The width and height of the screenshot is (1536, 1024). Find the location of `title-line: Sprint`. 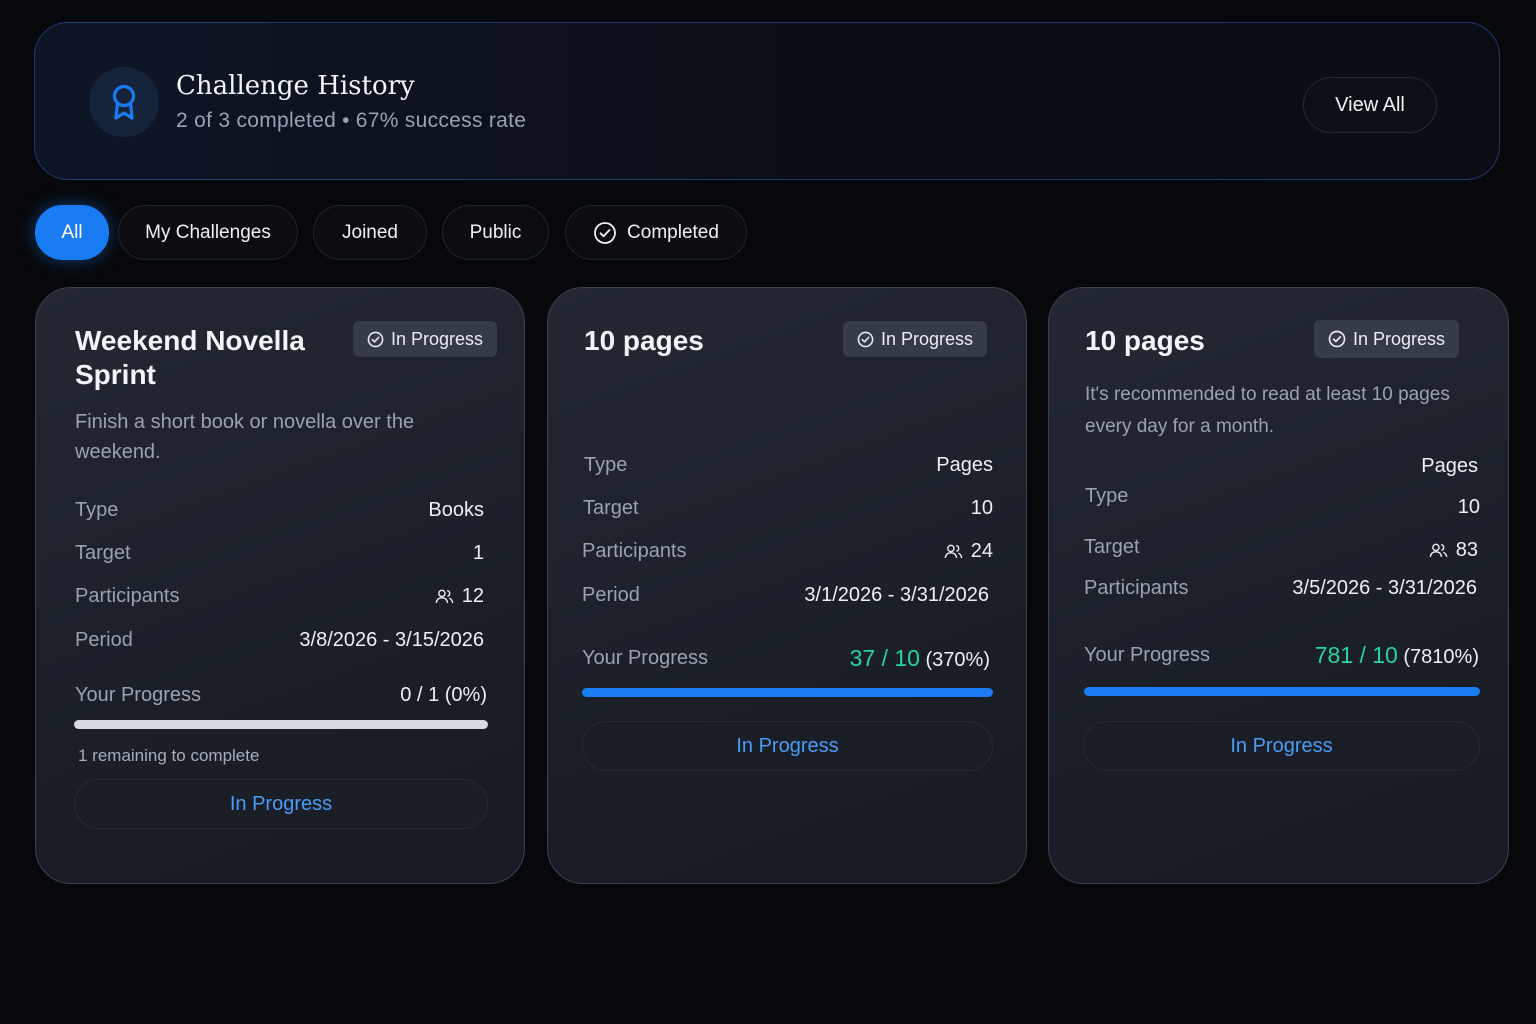

title-line: Sprint is located at coordinates (115, 374).